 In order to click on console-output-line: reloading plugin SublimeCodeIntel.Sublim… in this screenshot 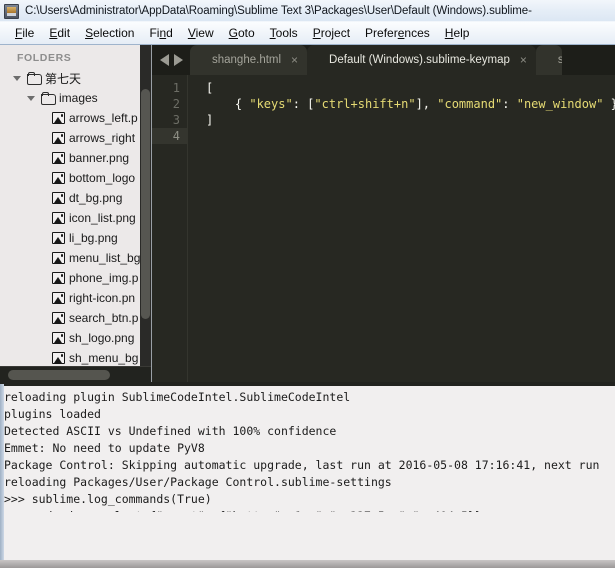, I will do `click(177, 397)`.